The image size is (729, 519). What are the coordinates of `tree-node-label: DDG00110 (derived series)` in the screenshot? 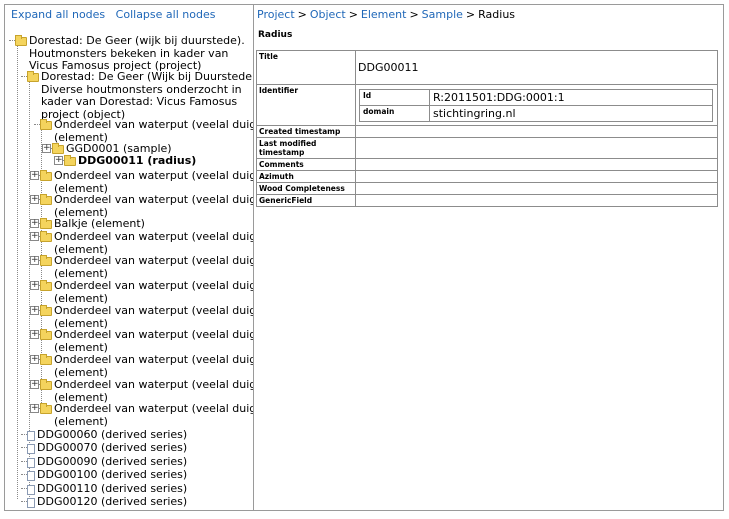 It's located at (112, 489).